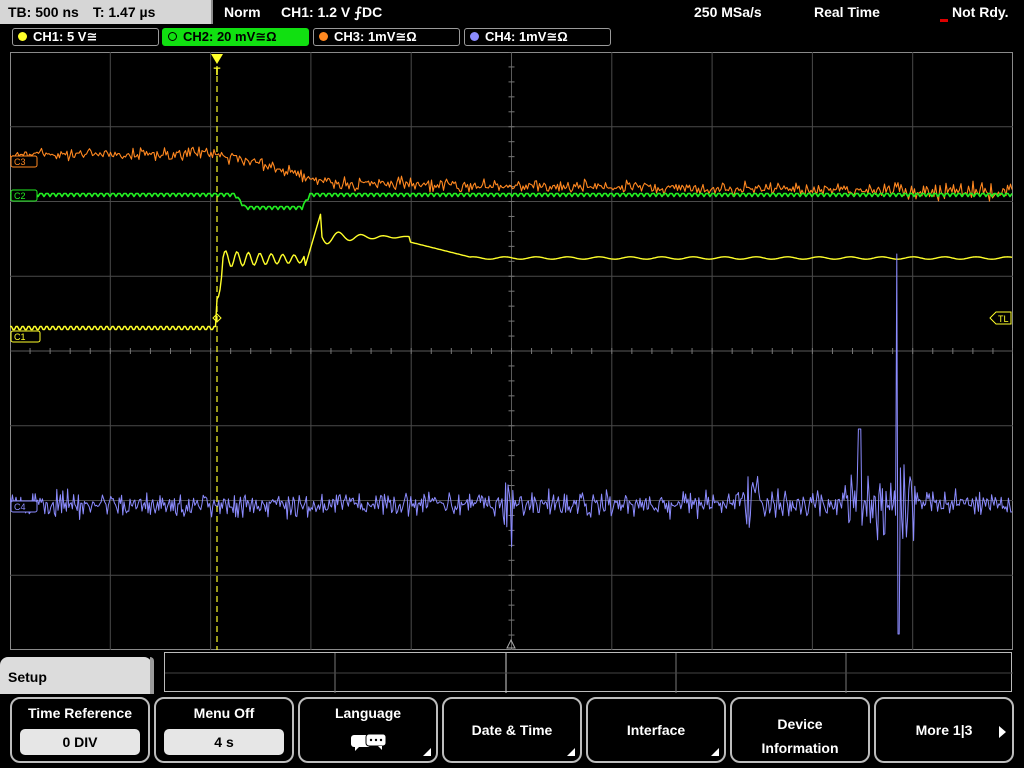  I want to click on softkey-title: Date & Time, so click(512, 730).